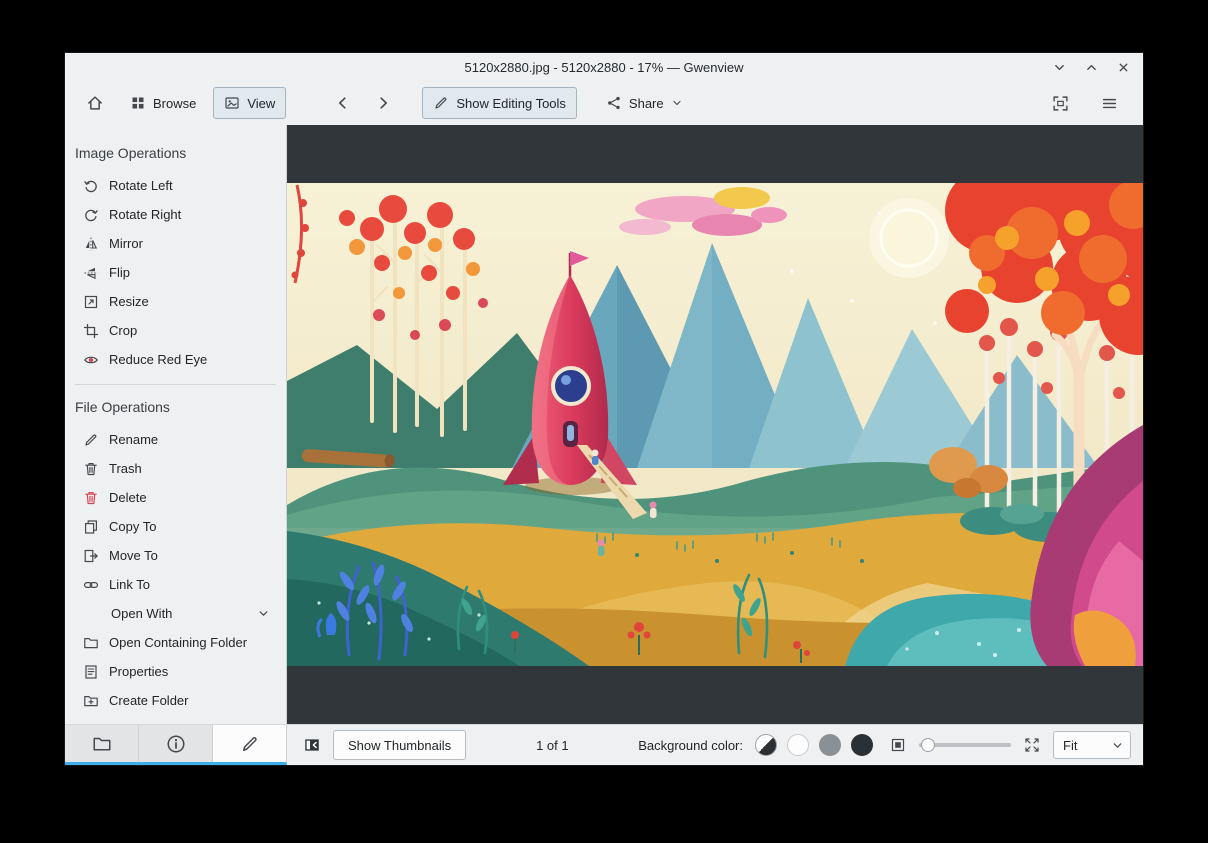 This screenshot has height=843, width=1208. I want to click on resize-item: Resize, so click(175, 301).